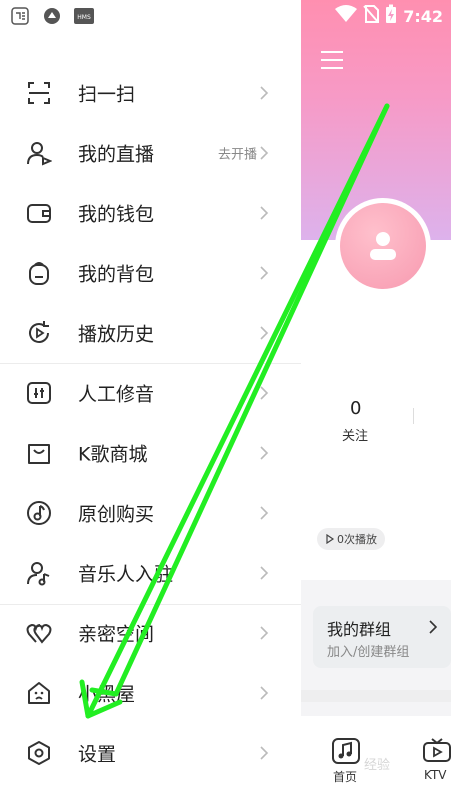 The image size is (451, 802). I want to click on status-bar-right: 7:42, so click(389, 16).